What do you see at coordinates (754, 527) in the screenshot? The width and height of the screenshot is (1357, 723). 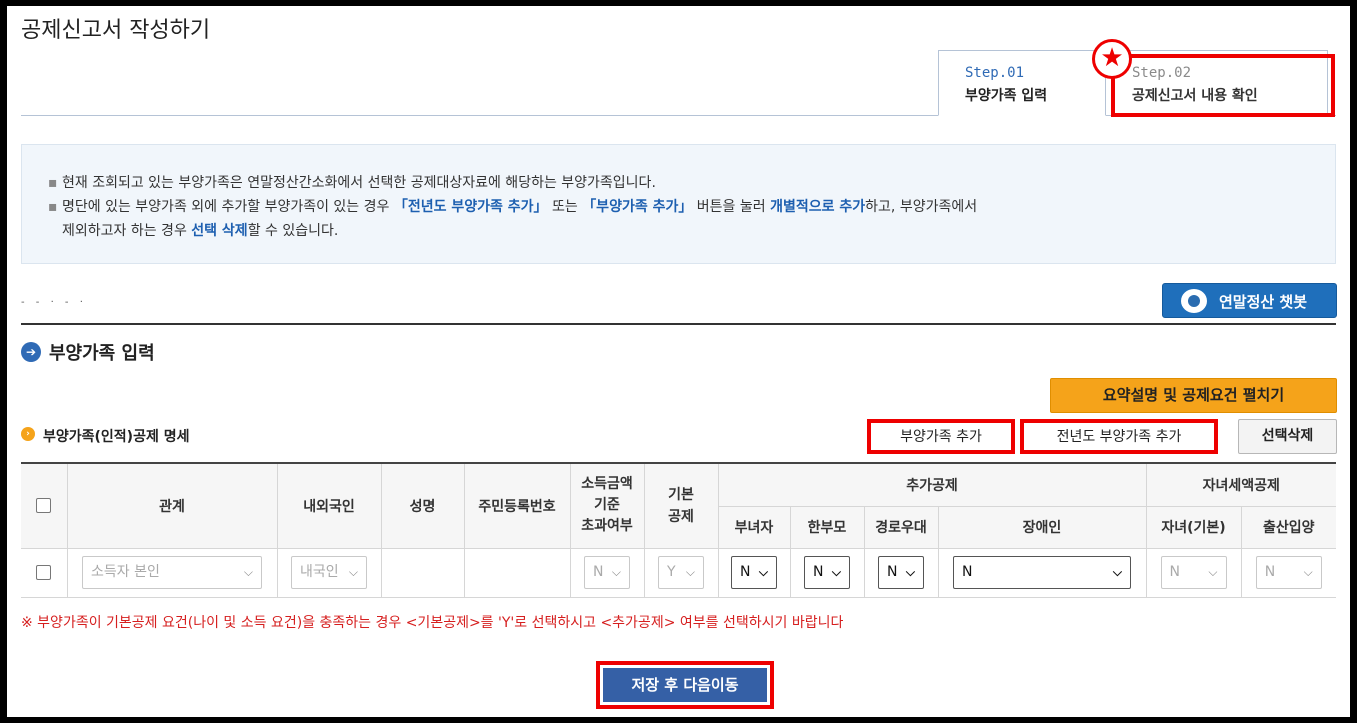 I see `header-woman-head: 부녀자` at bounding box center [754, 527].